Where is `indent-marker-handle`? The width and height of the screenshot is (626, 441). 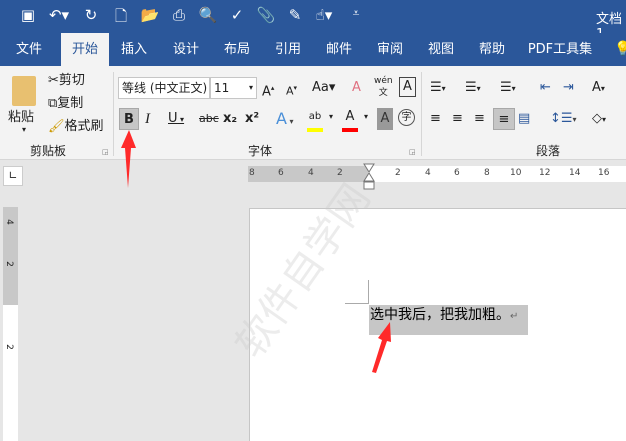 indent-marker-handle is located at coordinates (369, 177).